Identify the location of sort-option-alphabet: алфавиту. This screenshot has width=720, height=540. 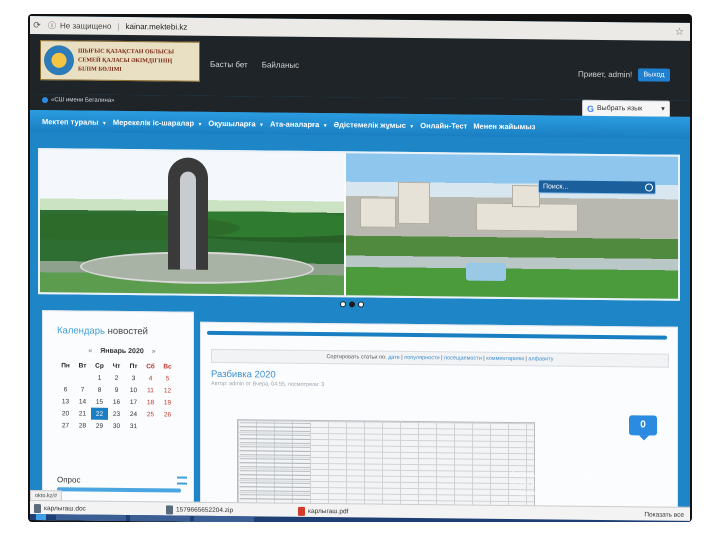
(540, 359).